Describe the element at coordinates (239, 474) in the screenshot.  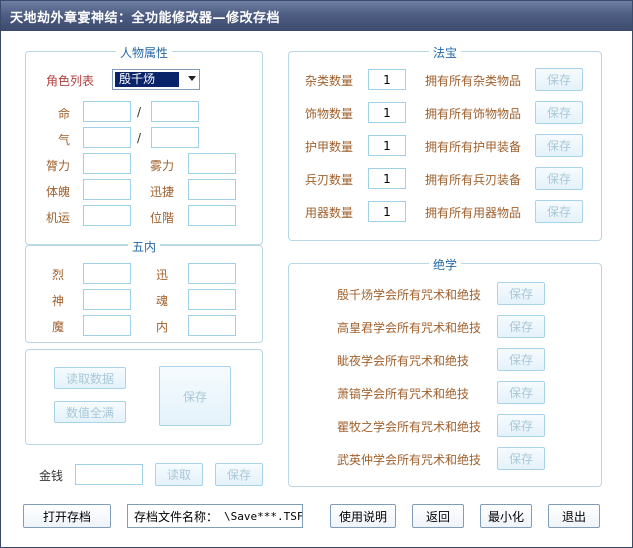
I see `money-save-button: 保存` at that location.